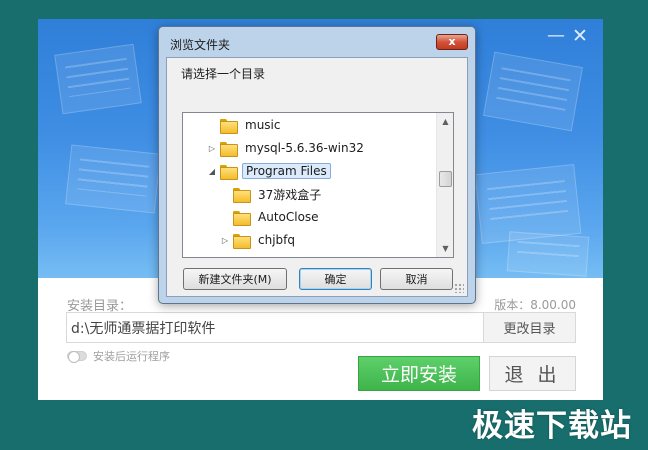 This screenshot has height=450, width=648. Describe the element at coordinates (263, 125) in the screenshot. I see `tree-item-label: music` at that location.